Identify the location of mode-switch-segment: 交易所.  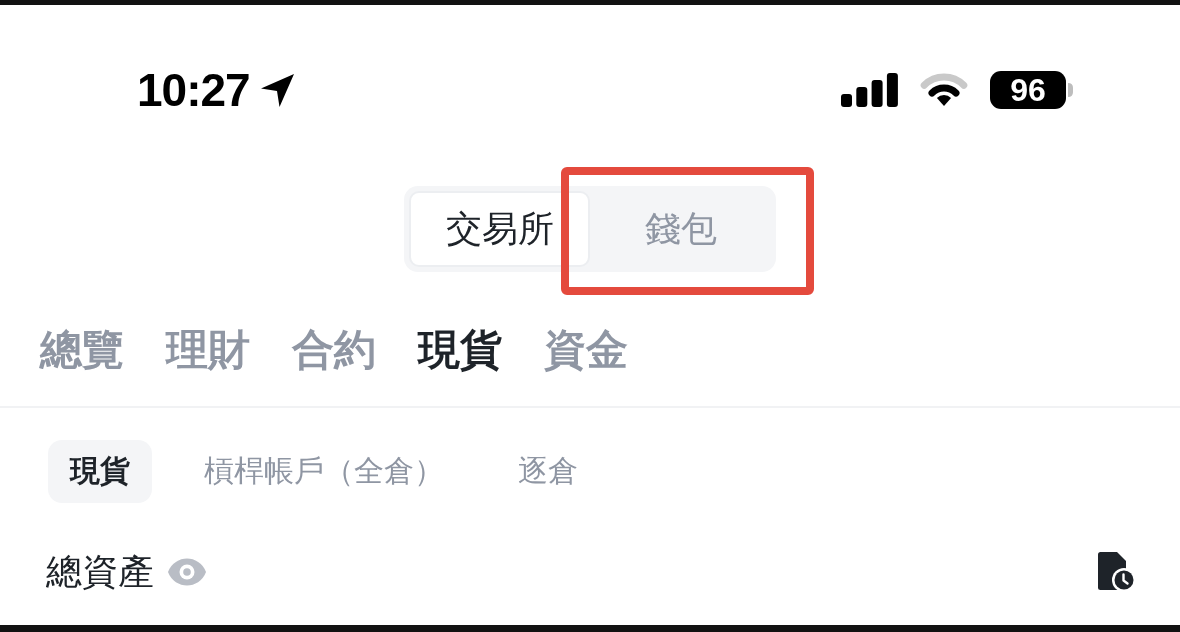
(499, 229).